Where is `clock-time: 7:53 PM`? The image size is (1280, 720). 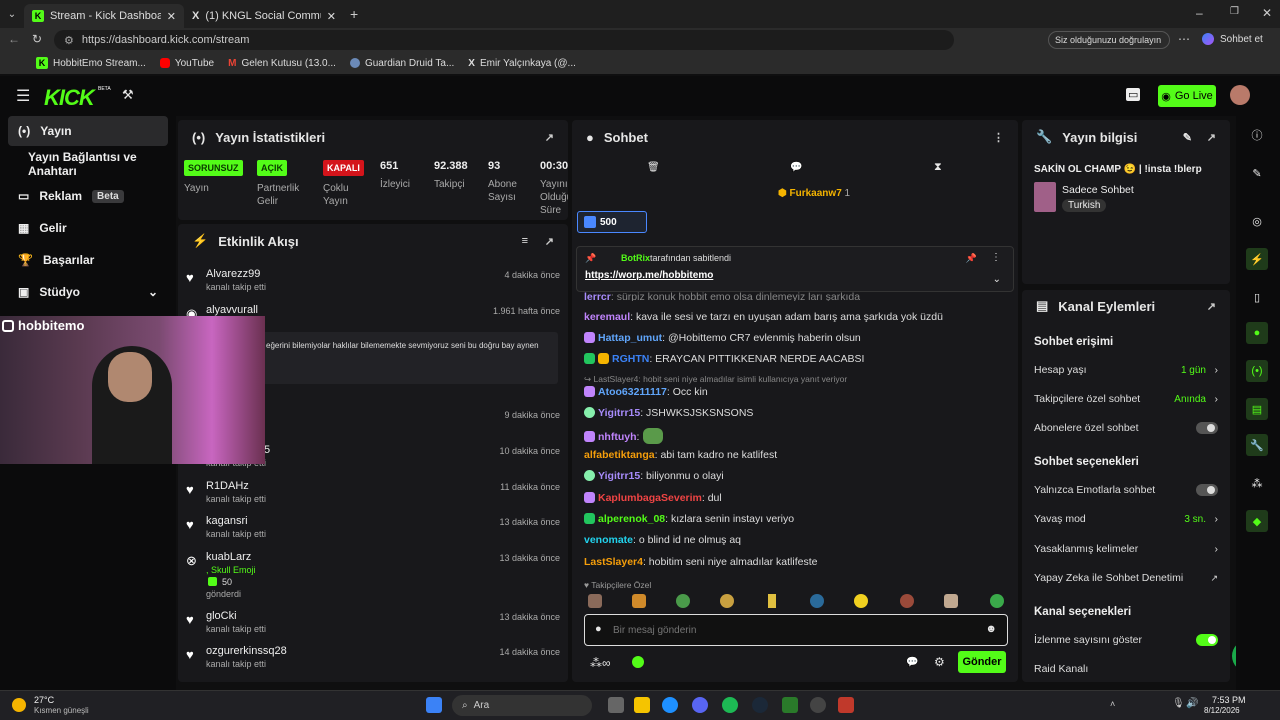
clock-time: 7:53 PM is located at coordinates (1229, 700).